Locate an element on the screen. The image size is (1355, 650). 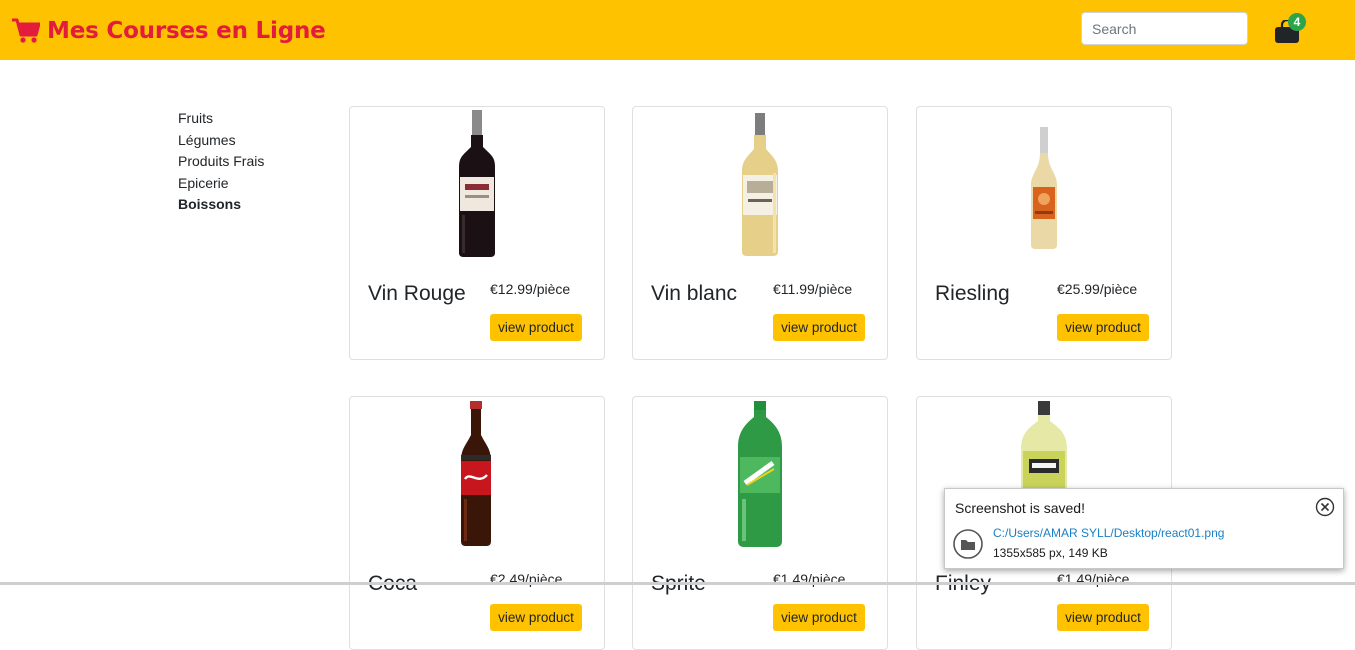
product-card: Riesling €25.99/pièce view product is located at coordinates (1044, 233).